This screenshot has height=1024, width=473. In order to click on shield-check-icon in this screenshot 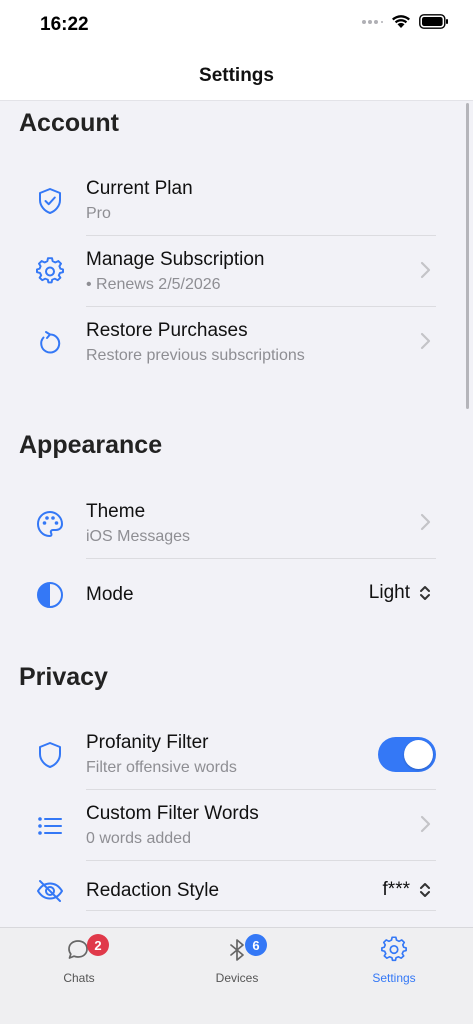, I will do `click(50, 201)`.